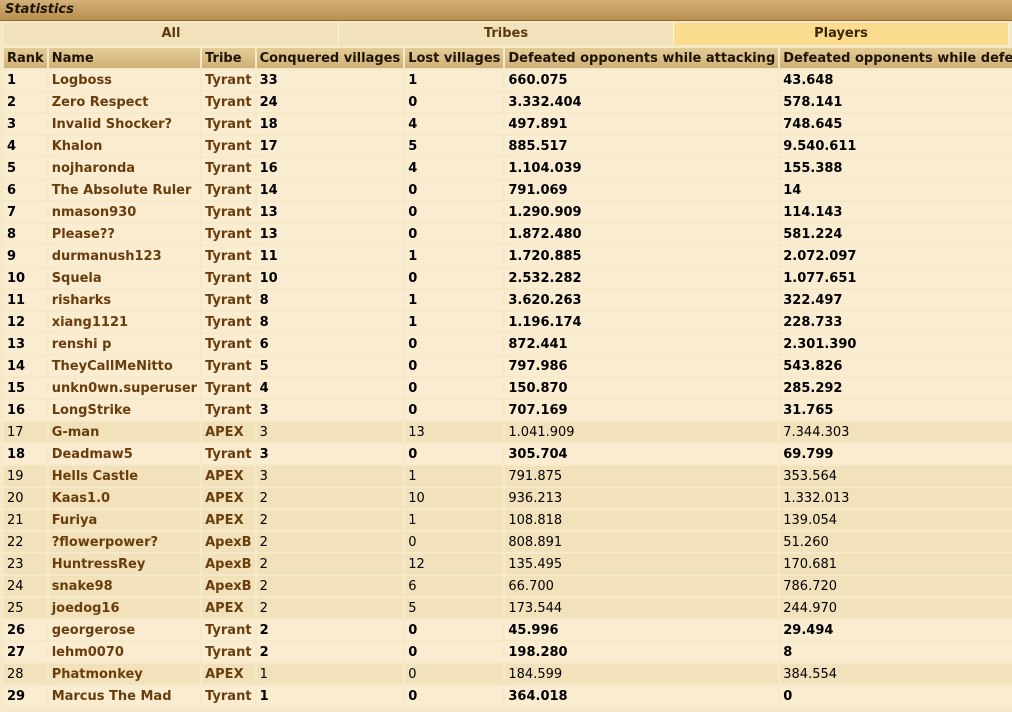 This screenshot has width=1012, height=712. Describe the element at coordinates (454, 124) in the screenshot. I see `cell-lost-villages: 4` at that location.